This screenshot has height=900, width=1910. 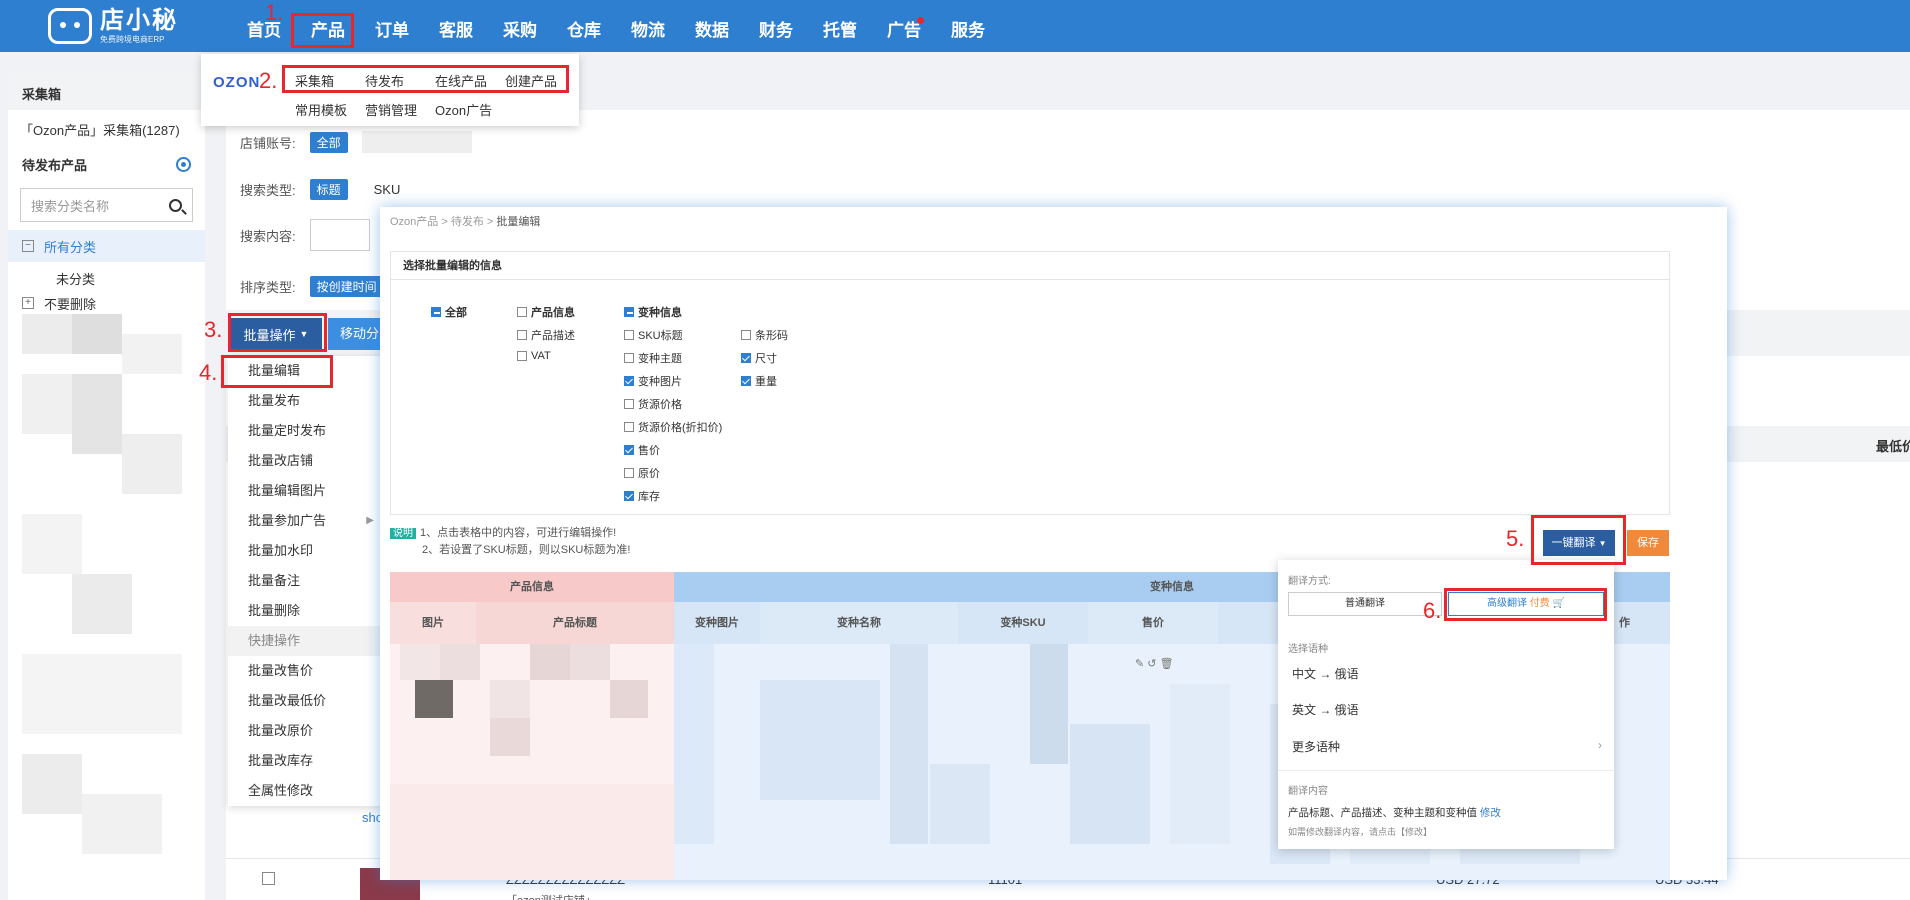 I want to click on nav-ads: 广告, so click(x=904, y=26).